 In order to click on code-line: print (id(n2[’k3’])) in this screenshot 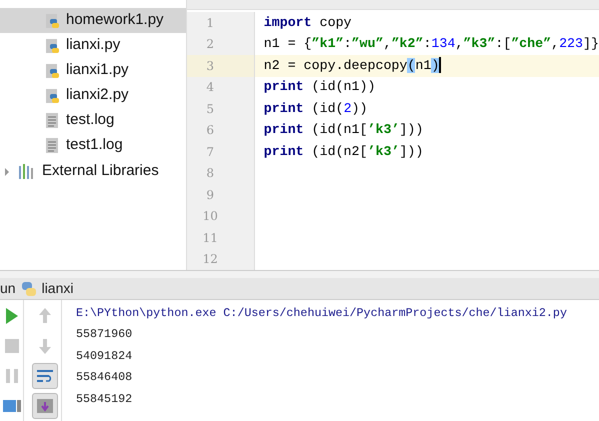, I will do `click(343, 151)`.